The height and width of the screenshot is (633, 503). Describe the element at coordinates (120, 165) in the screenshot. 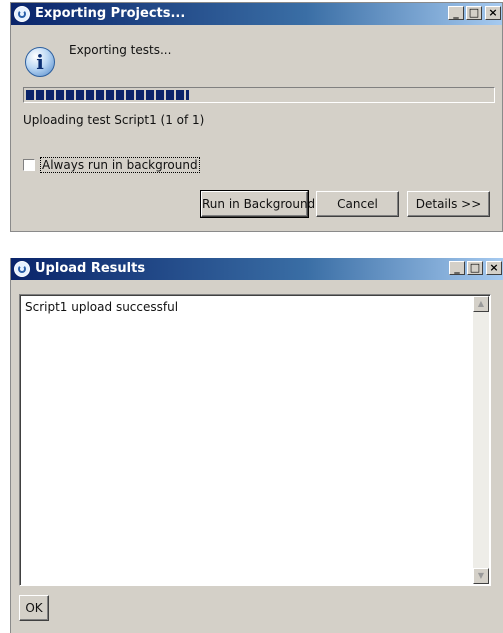

I see `checkbox-label: Always run in background` at that location.